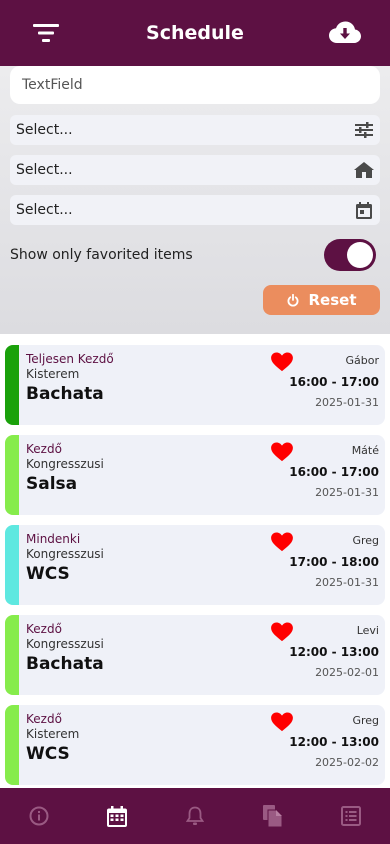 The height and width of the screenshot is (844, 390). I want to click on event-level: Teljesen Kezdő, so click(70, 359).